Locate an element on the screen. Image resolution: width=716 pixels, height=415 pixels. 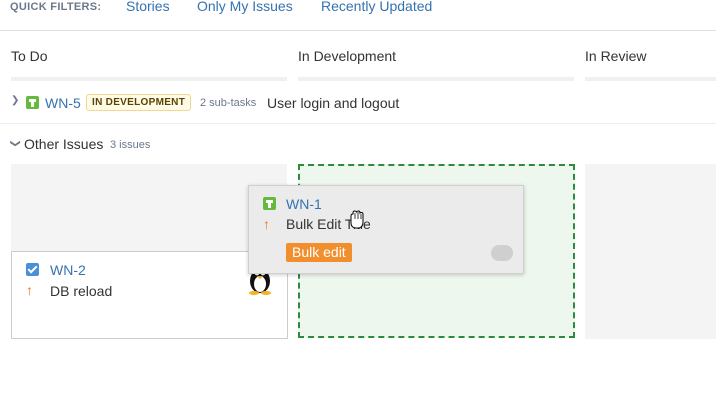
column-bar-in-review is located at coordinates (650, 79).